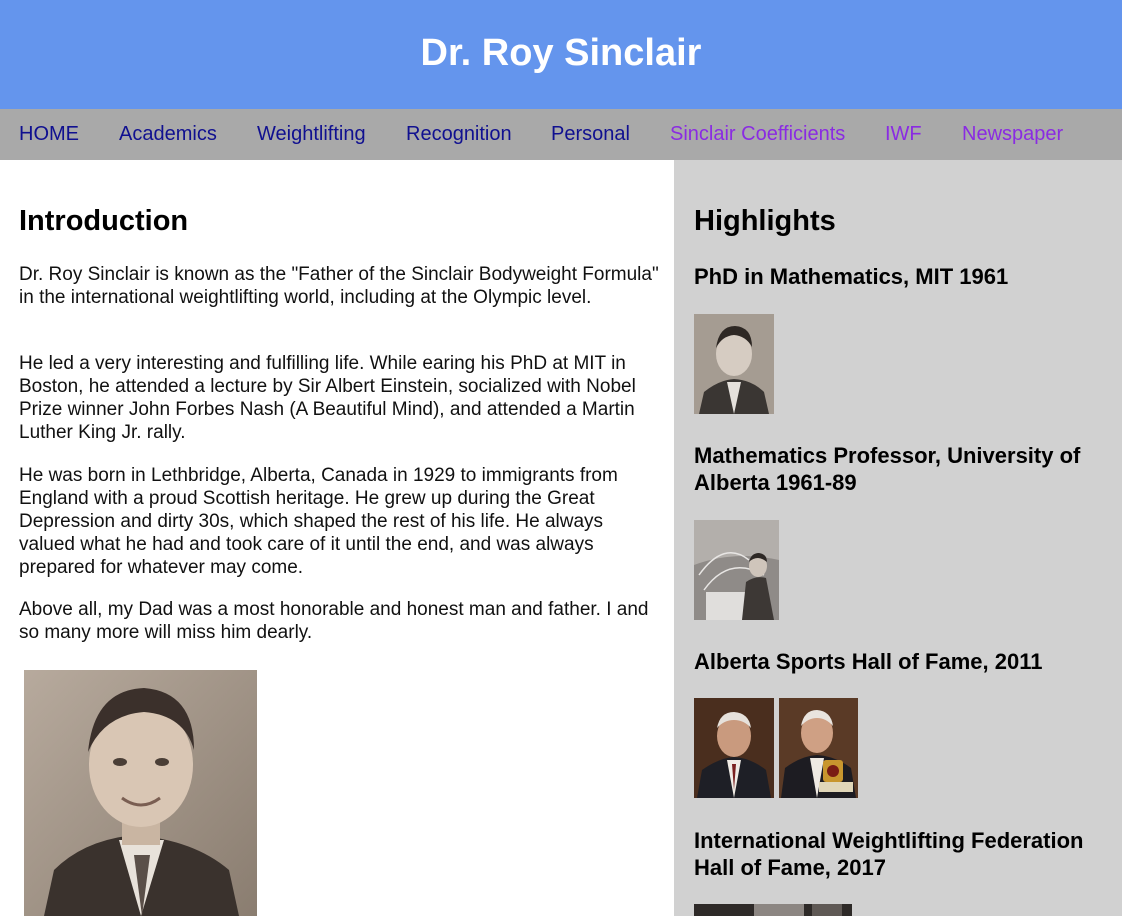  I want to click on nav-link-personal: Personal, so click(590, 134).